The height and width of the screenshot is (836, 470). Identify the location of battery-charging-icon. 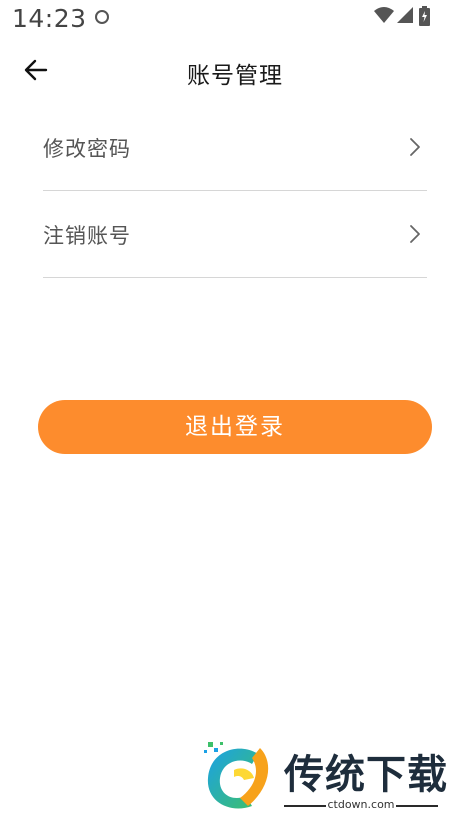
(424, 16).